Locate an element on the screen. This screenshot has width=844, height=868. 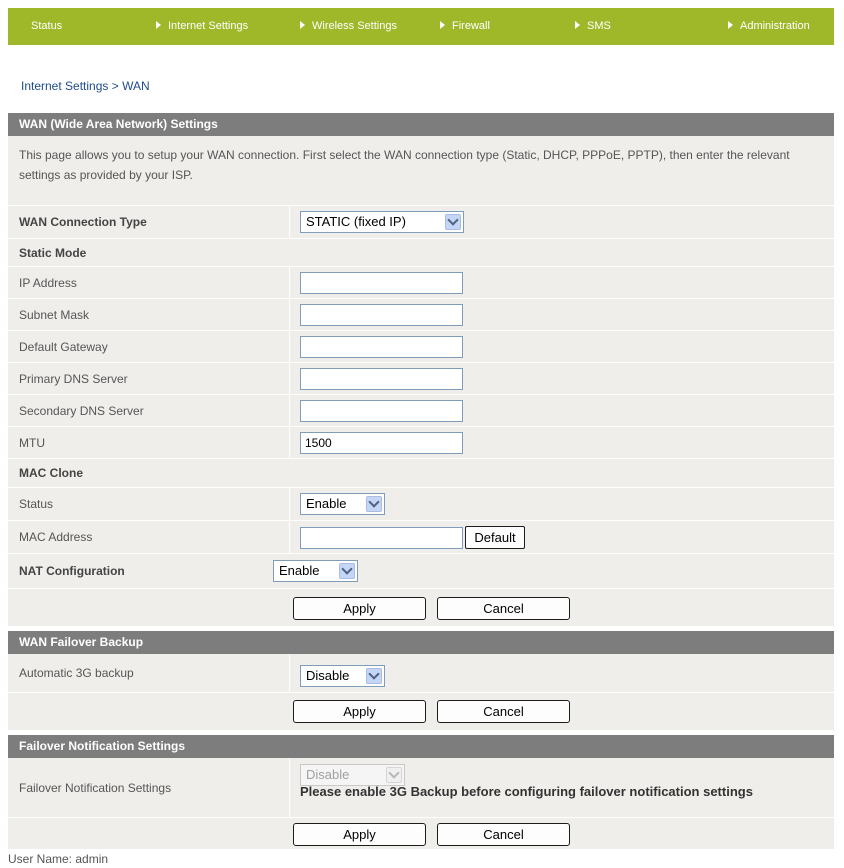
nav-firewall-label: Firewall is located at coordinates (471, 26).